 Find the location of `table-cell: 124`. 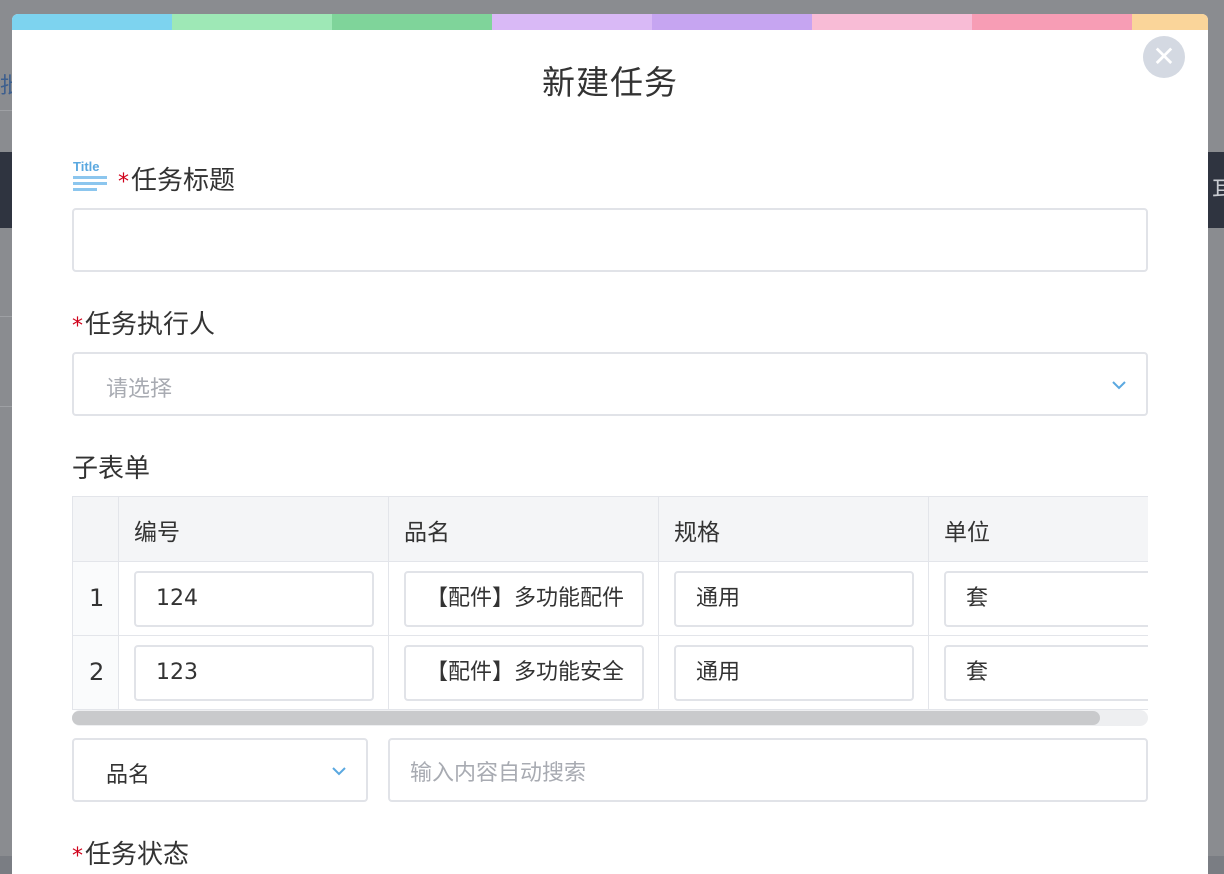

table-cell: 124 is located at coordinates (254, 599).